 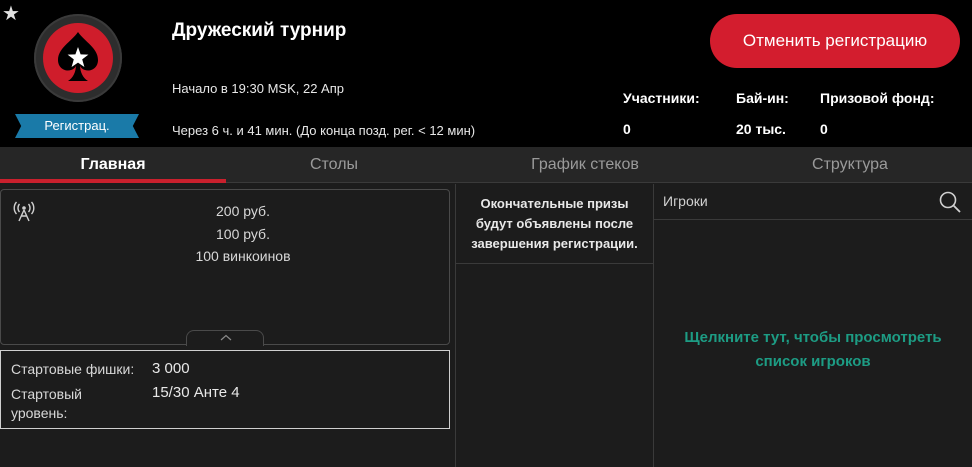 What do you see at coordinates (73, 369) in the screenshot?
I see `starting-chips-label: Стартовые фишки:` at bounding box center [73, 369].